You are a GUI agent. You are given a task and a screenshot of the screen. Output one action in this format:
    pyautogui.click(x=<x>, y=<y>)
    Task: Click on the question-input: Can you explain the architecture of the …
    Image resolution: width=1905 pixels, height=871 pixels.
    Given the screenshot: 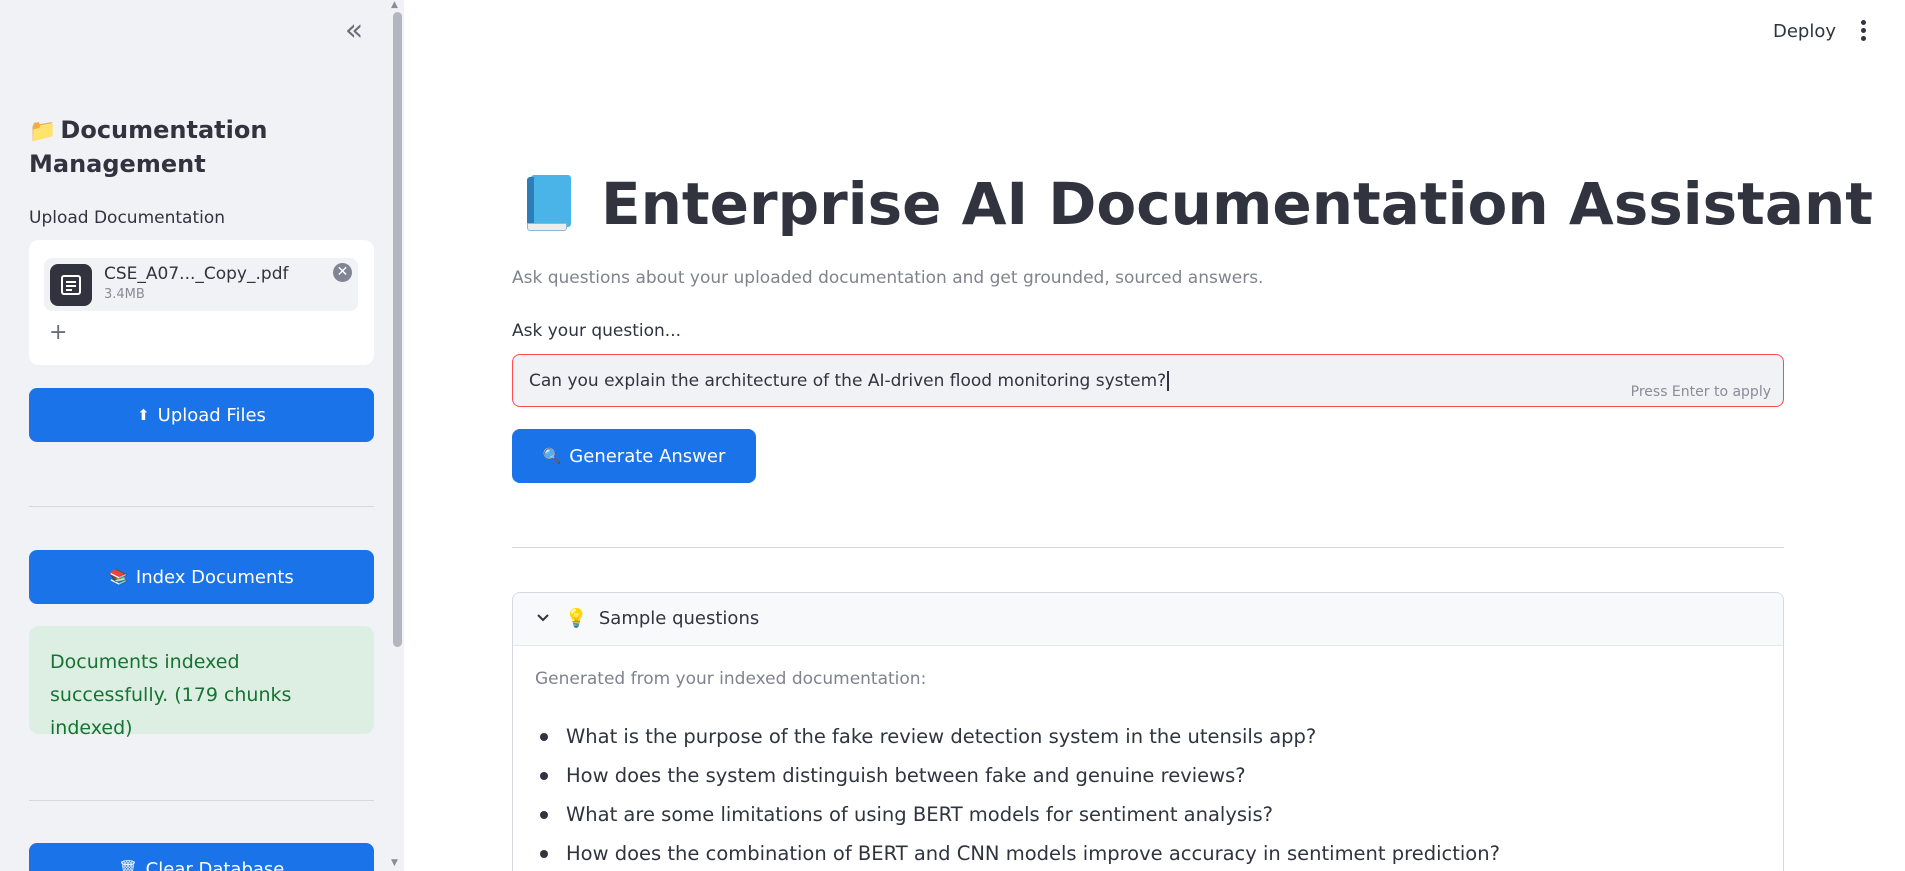 What is the action you would take?
    pyautogui.click(x=1148, y=380)
    